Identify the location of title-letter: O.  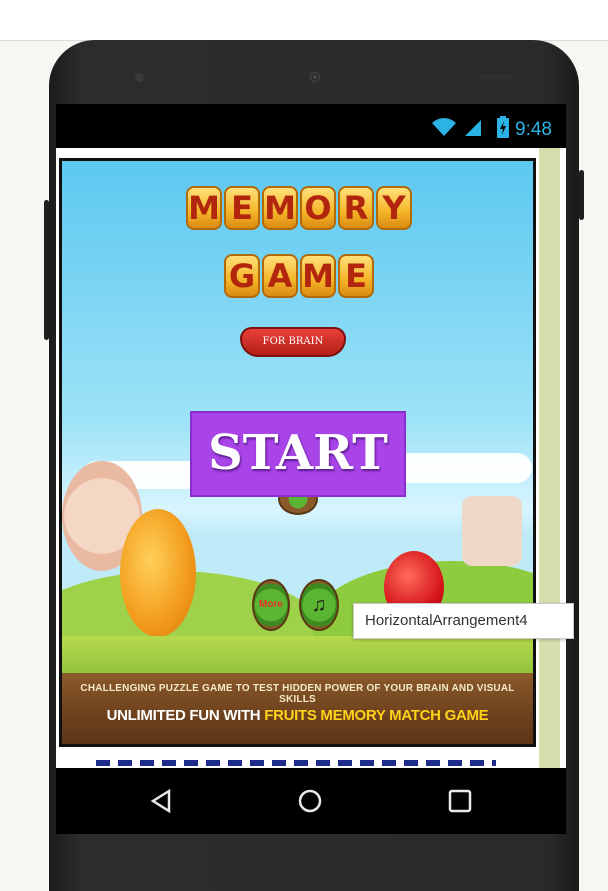
(318, 208).